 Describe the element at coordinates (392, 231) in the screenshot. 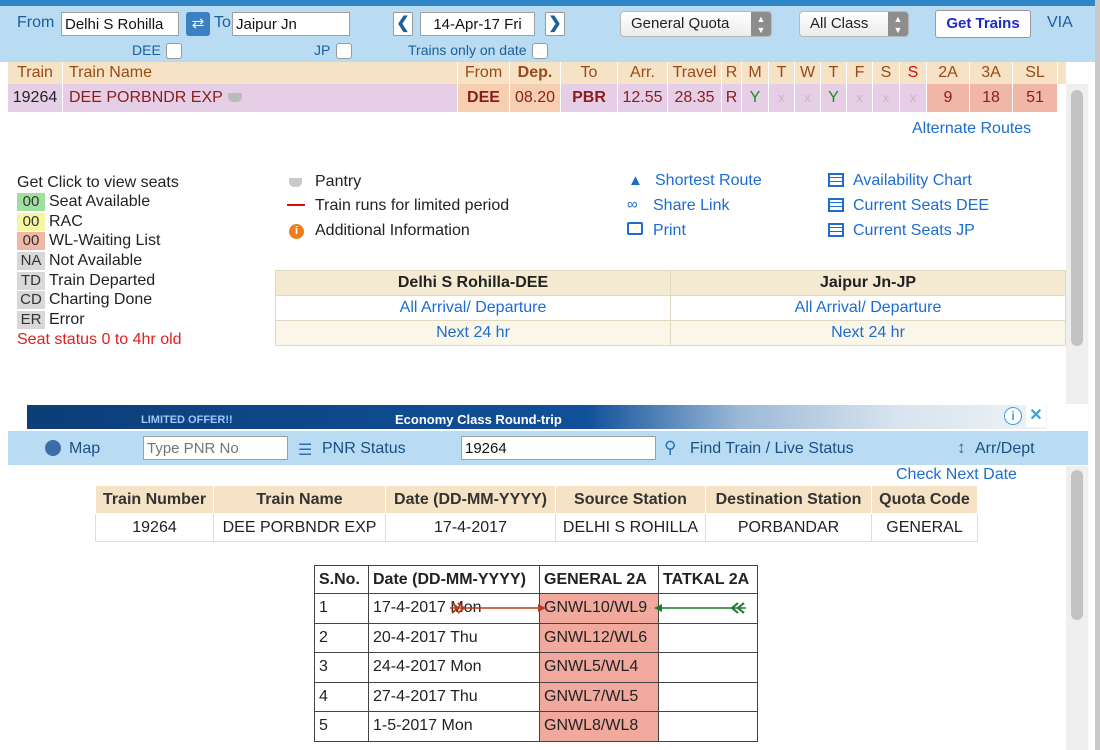

I see `additional-info-label: Additional Information` at that location.